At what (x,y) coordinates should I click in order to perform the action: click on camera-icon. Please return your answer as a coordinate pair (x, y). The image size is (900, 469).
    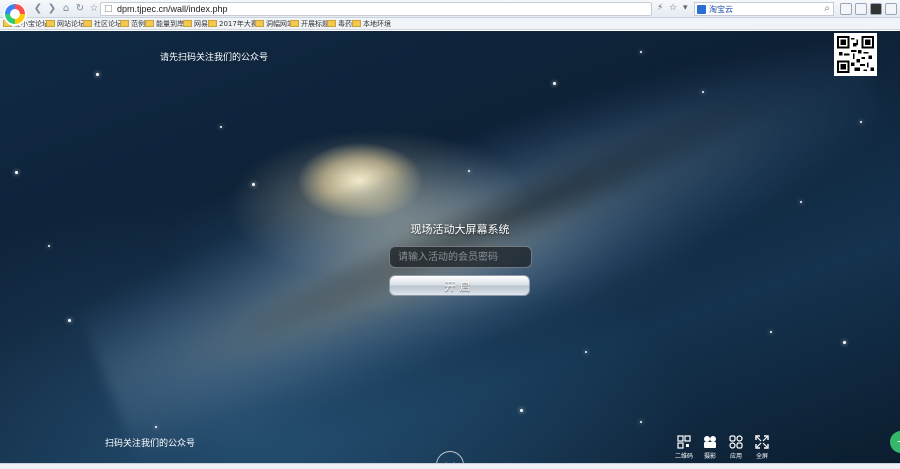
    Looking at the image, I should click on (710, 442).